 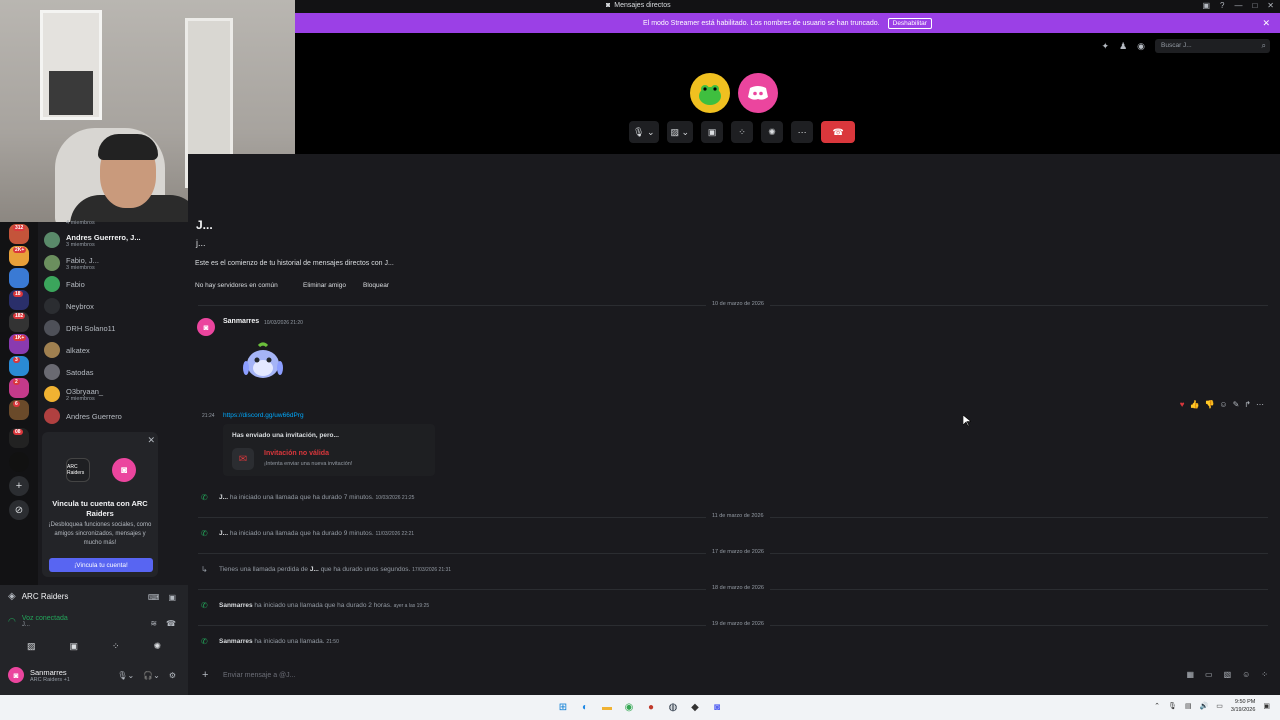 I want to click on help-icon: ?, so click(x=1222, y=5).